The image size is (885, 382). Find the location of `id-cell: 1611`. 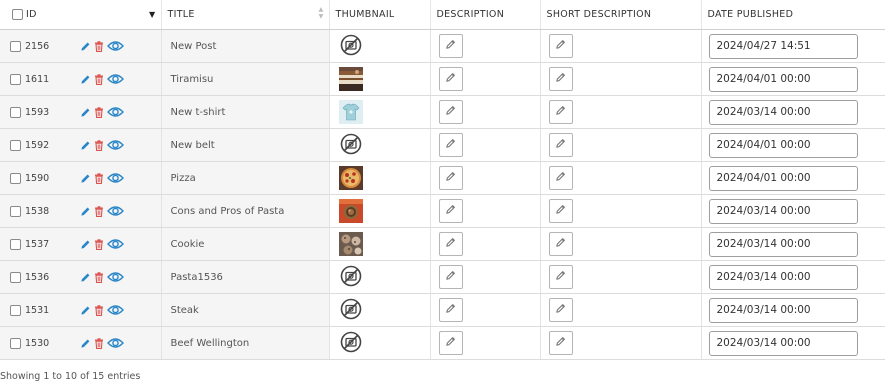

id-cell: 1611 is located at coordinates (81, 79).